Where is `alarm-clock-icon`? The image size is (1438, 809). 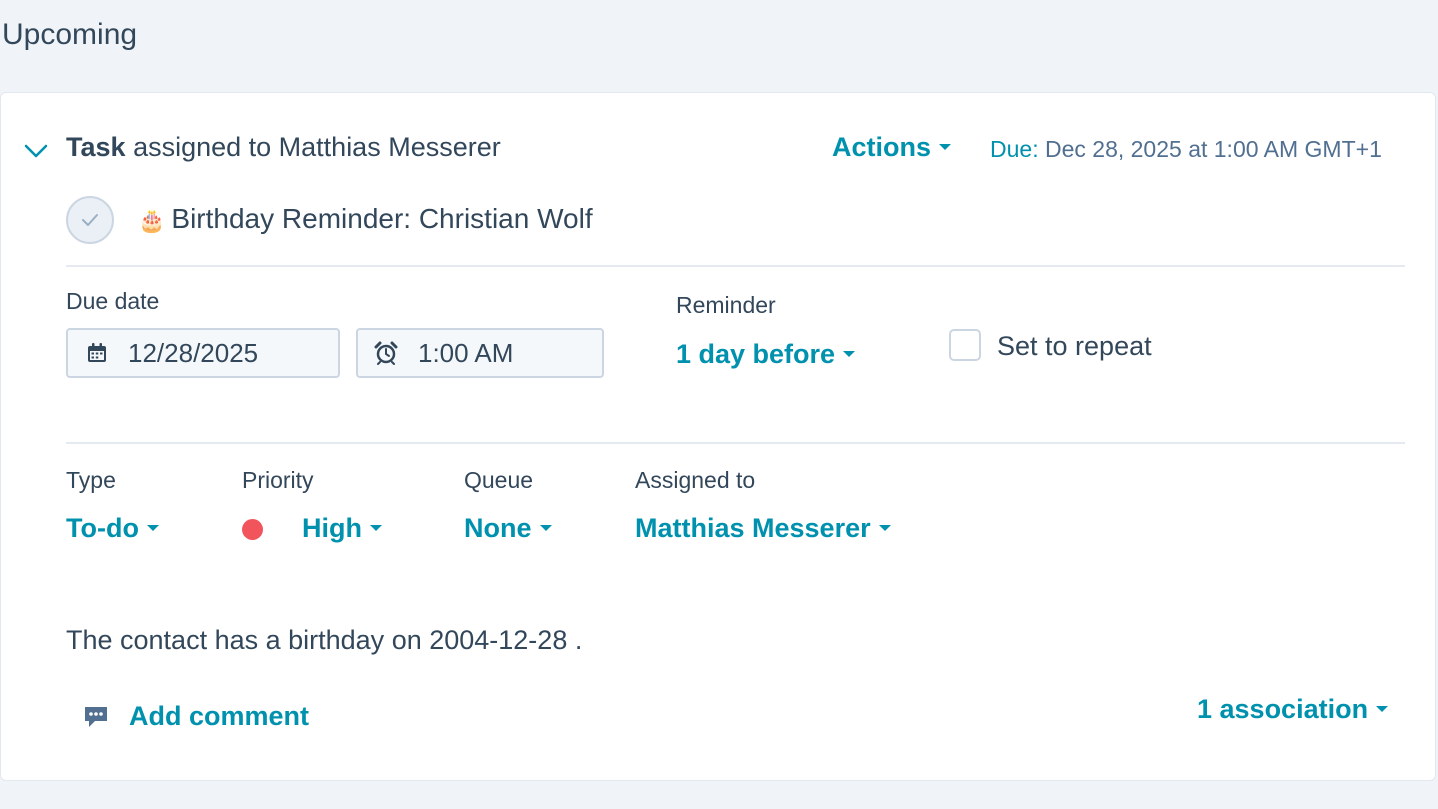 alarm-clock-icon is located at coordinates (386, 353).